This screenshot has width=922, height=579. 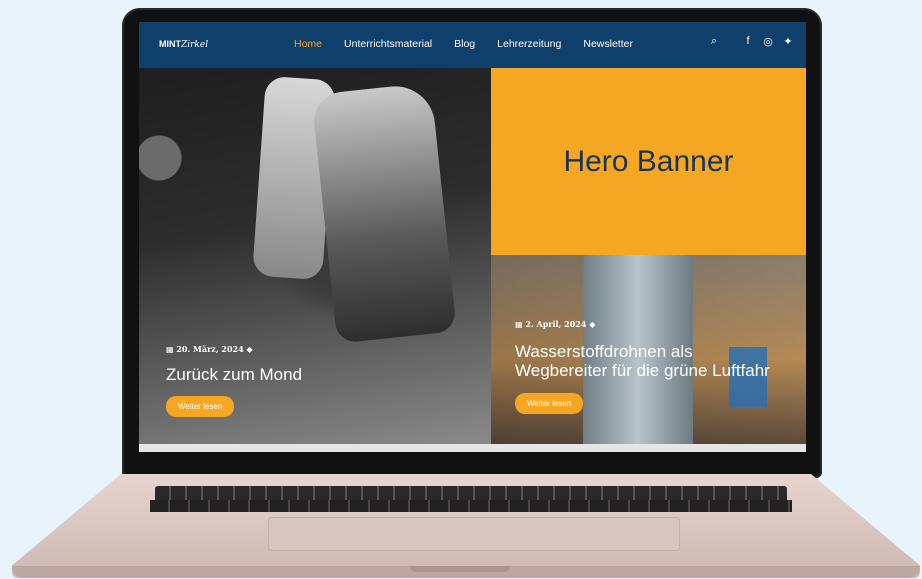 I want to click on menu-item-blog: Blog, so click(x=464, y=44).